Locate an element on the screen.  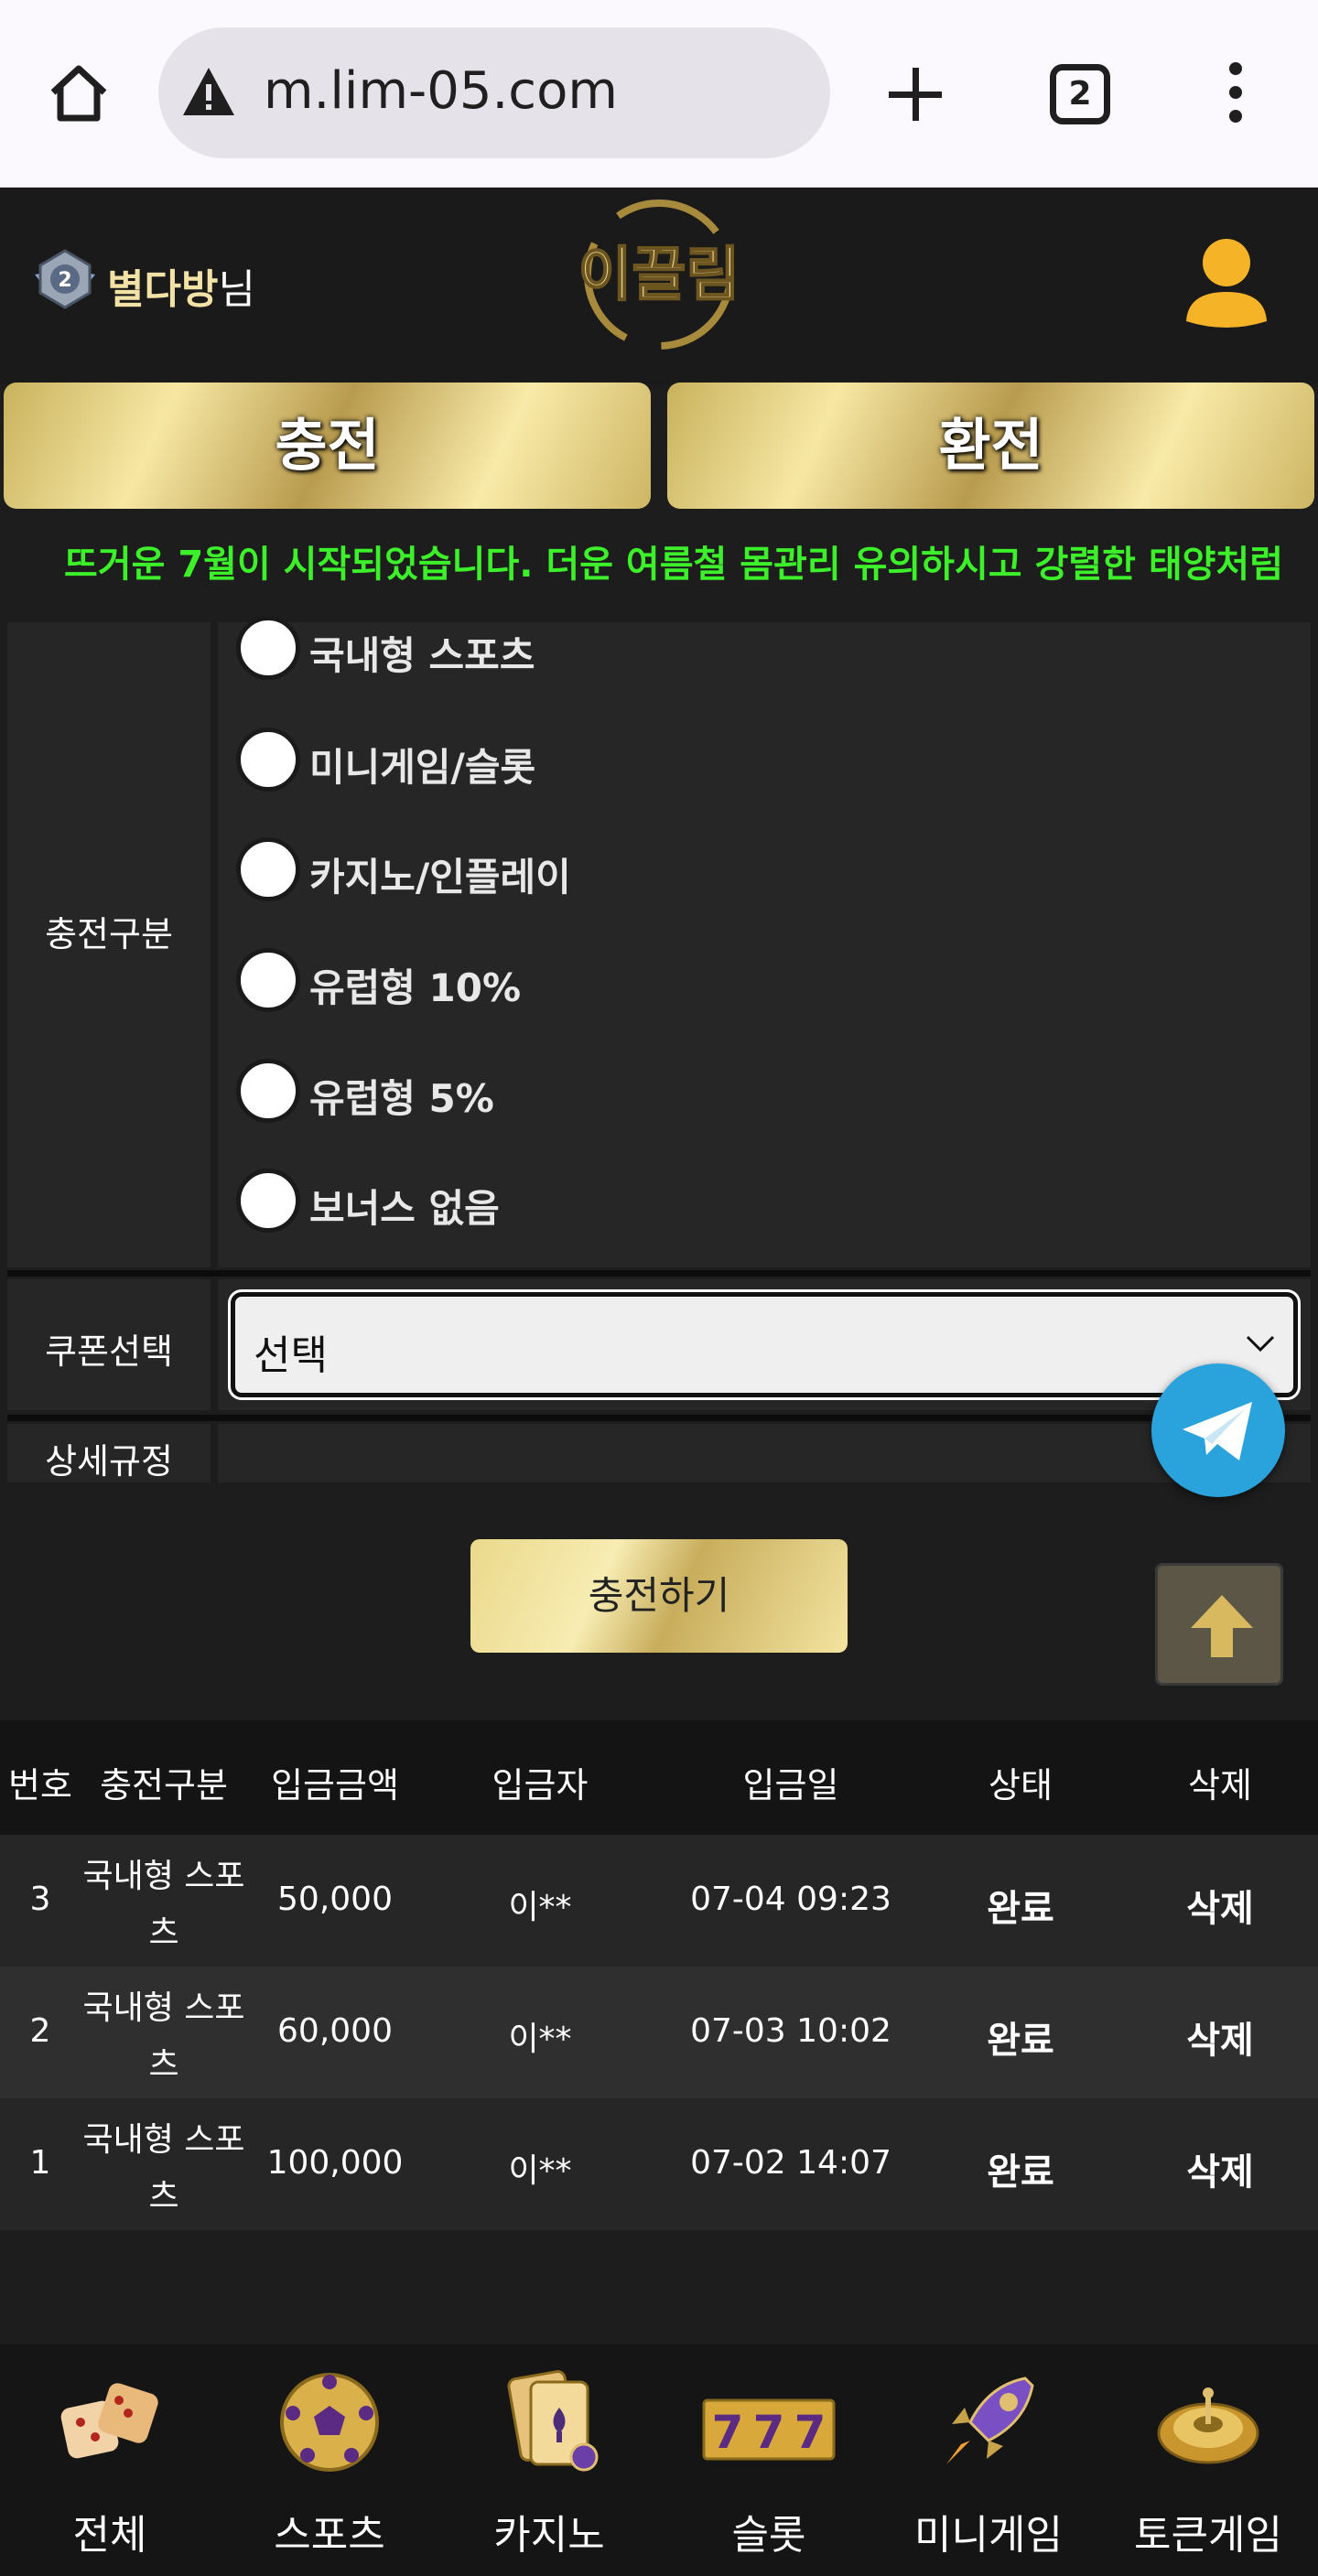
radio-label: 유럽형 5% is located at coordinates (401, 1098).